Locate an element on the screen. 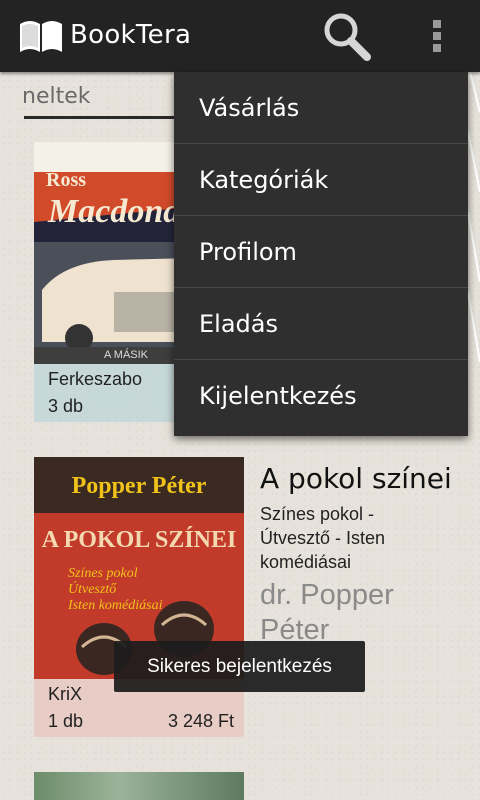 This screenshot has width=480, height=800. book-cover-image is located at coordinates (139, 786).